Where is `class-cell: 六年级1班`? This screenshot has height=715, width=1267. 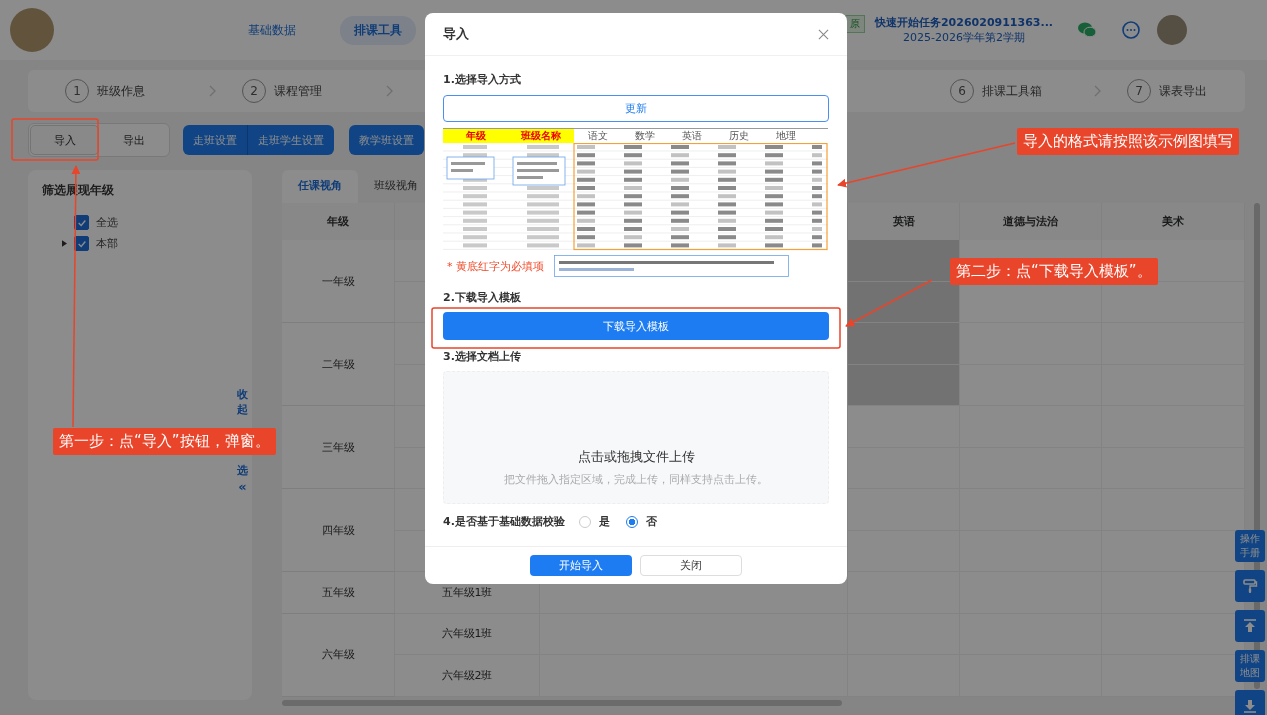
class-cell: 六年级1班 is located at coordinates (467, 634).